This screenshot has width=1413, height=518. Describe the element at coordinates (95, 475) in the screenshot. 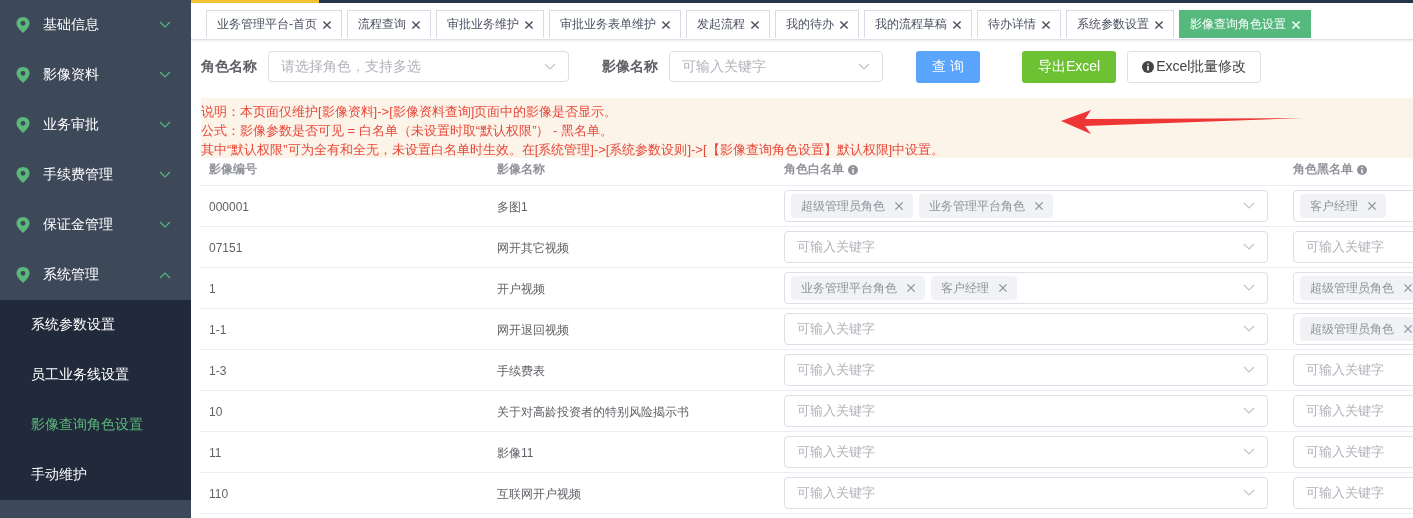

I see `submenu-item: 手动维护` at that location.